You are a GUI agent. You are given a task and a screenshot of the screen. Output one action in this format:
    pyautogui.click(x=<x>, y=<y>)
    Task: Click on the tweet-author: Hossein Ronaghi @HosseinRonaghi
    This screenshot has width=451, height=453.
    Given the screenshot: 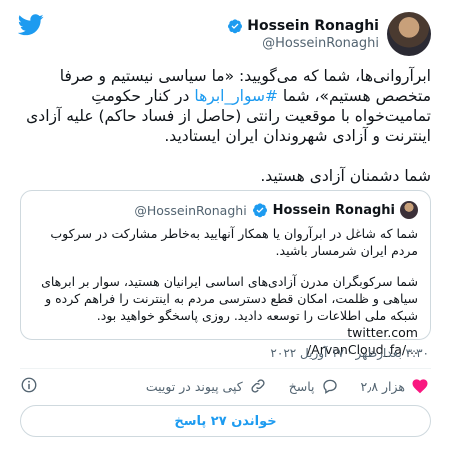 What is the action you would take?
    pyautogui.click(x=329, y=34)
    